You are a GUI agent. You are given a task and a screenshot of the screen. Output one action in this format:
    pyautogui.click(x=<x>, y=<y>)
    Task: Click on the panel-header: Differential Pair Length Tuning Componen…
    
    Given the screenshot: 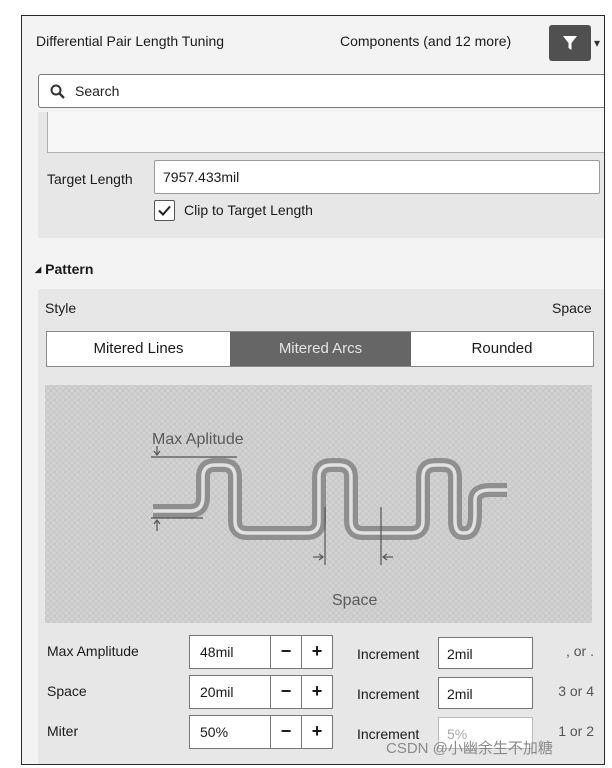 What is the action you would take?
    pyautogui.click(x=313, y=43)
    